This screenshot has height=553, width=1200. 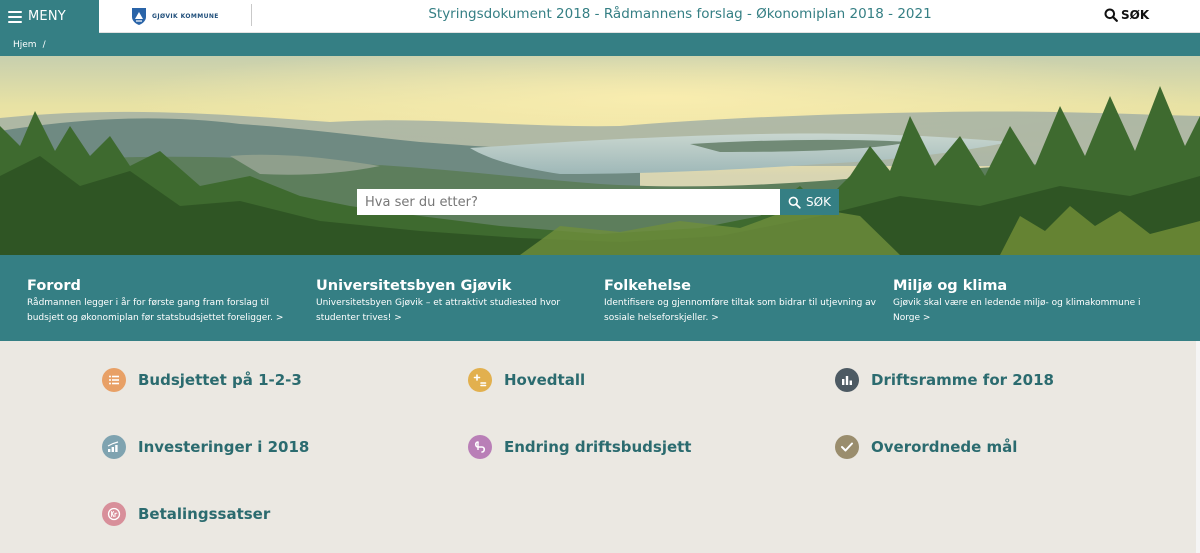 I want to click on link-driftsramme-for-2018: Driftsramme for 2018, so click(x=944, y=380).